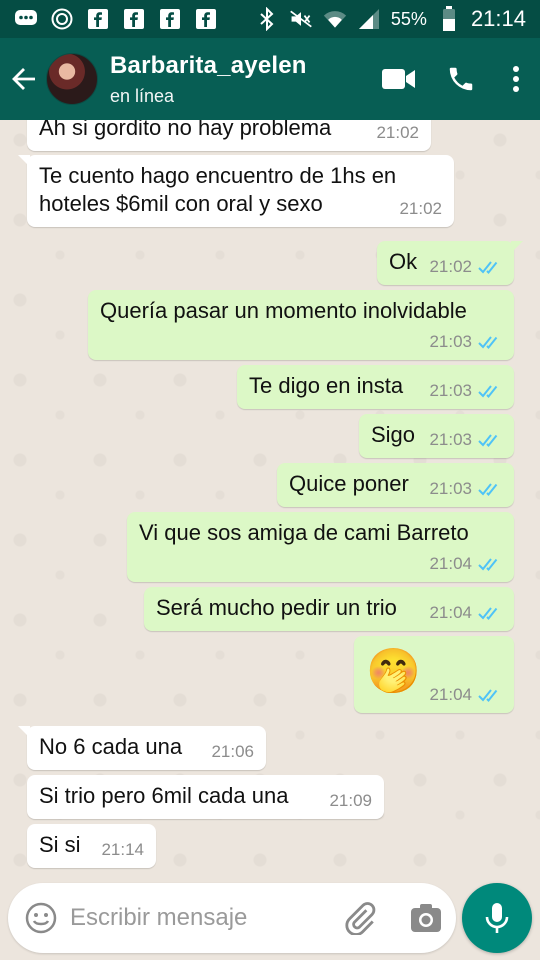  I want to click on message-text-line: Te cuento hago encuentro de 1hs en, so click(218, 175).